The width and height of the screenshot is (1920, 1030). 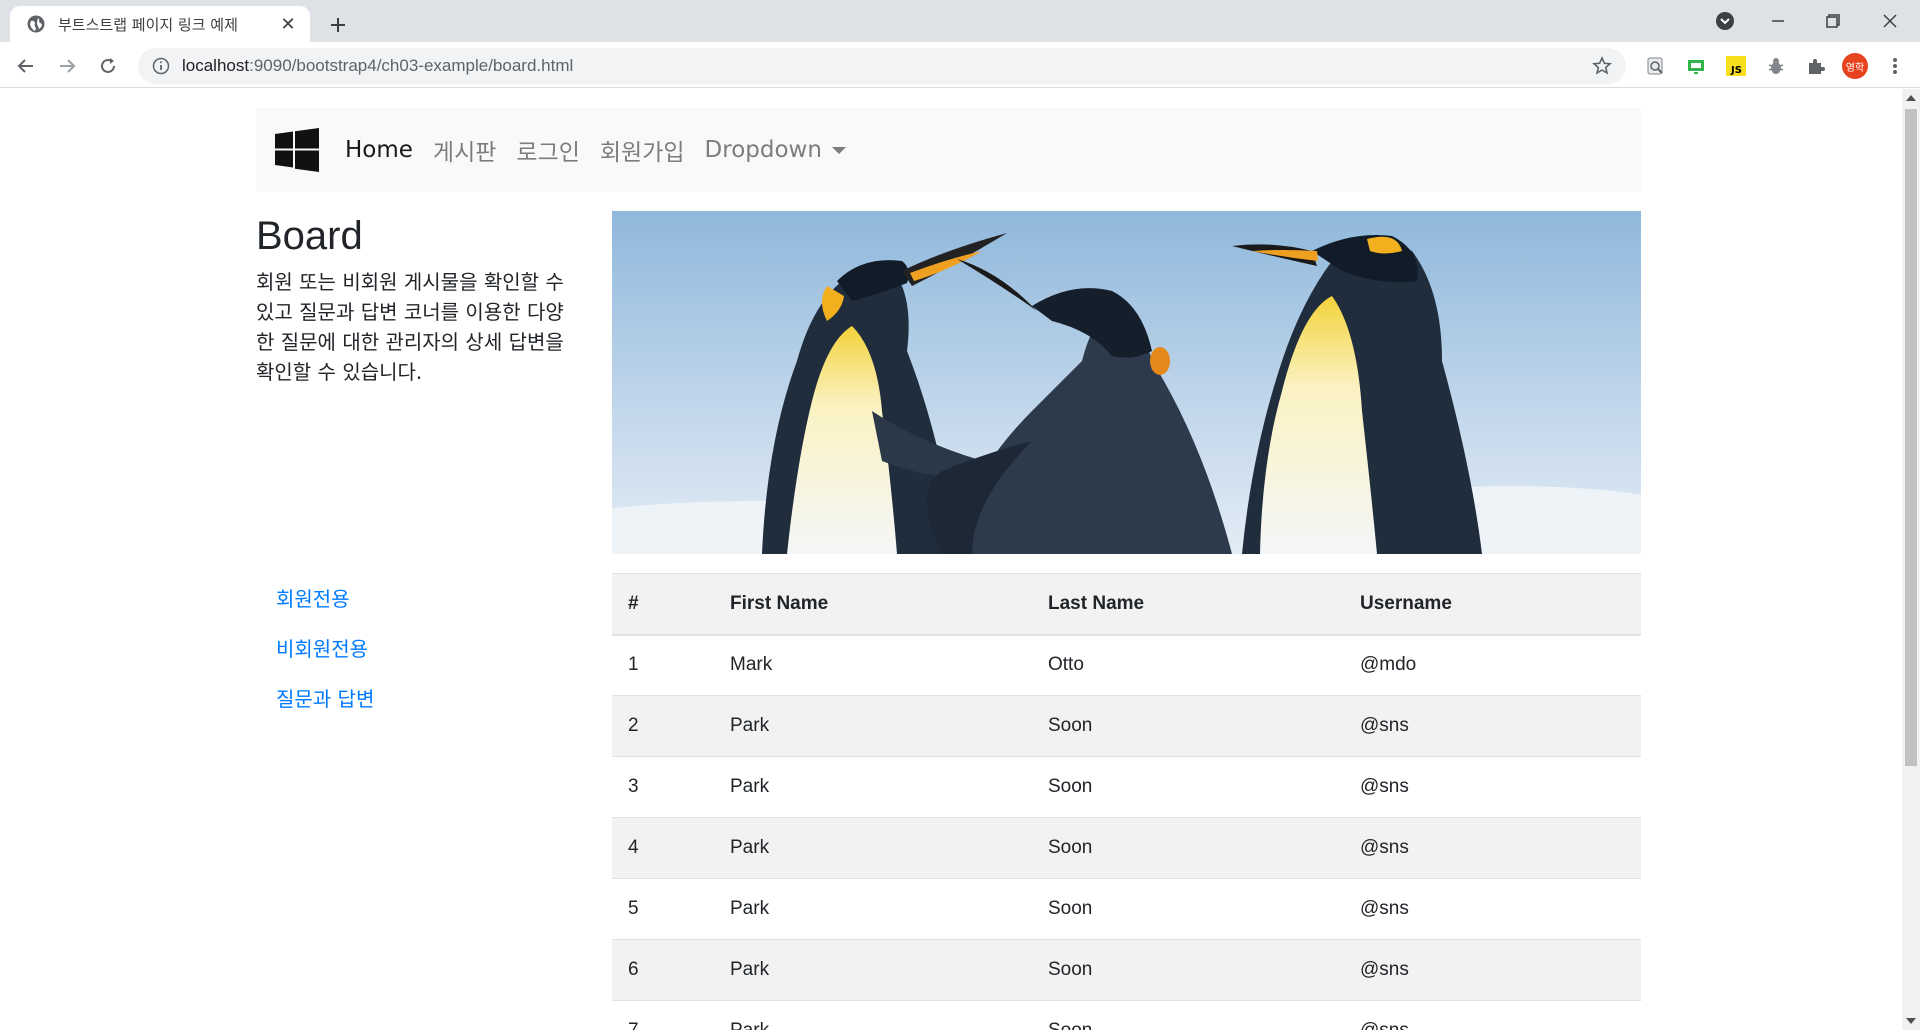 What do you see at coordinates (36, 24) in the screenshot?
I see `globe-icon` at bounding box center [36, 24].